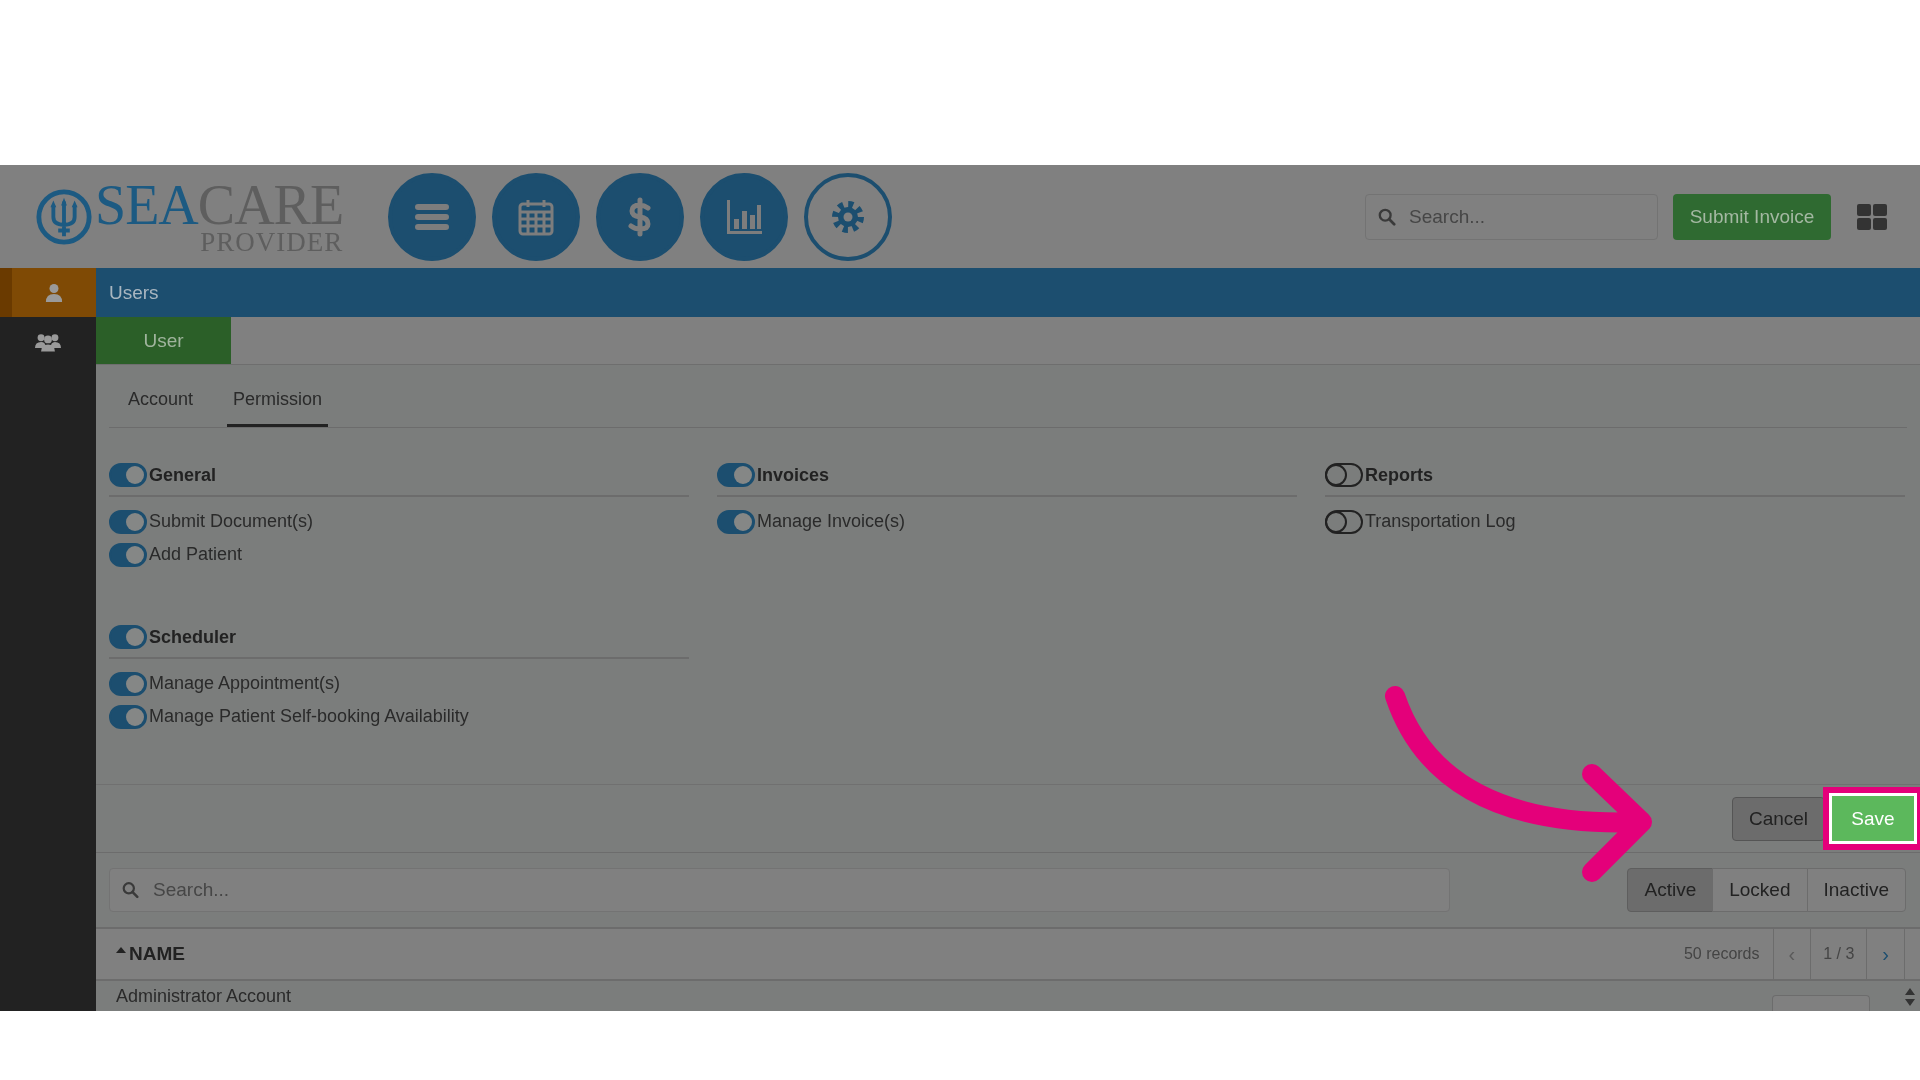 The image size is (1920, 1080). Describe the element at coordinates (1856, 890) in the screenshot. I see `filter-button: Inactive` at that location.